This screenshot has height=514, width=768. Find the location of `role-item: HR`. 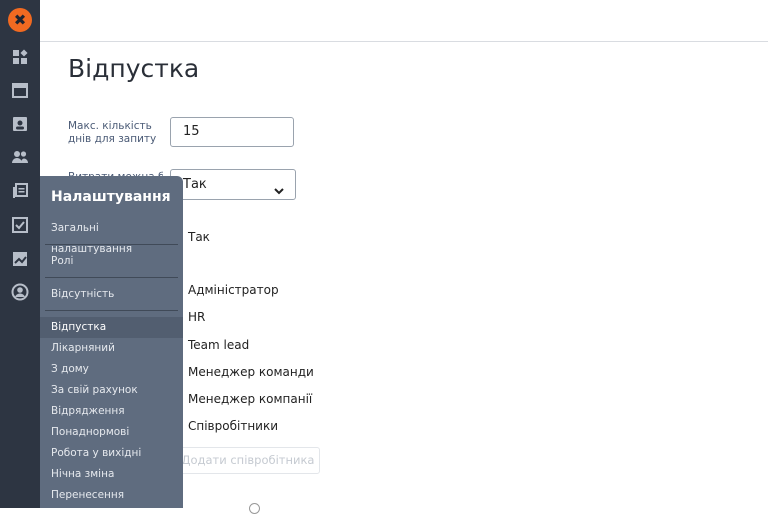

role-item: HR is located at coordinates (197, 317).